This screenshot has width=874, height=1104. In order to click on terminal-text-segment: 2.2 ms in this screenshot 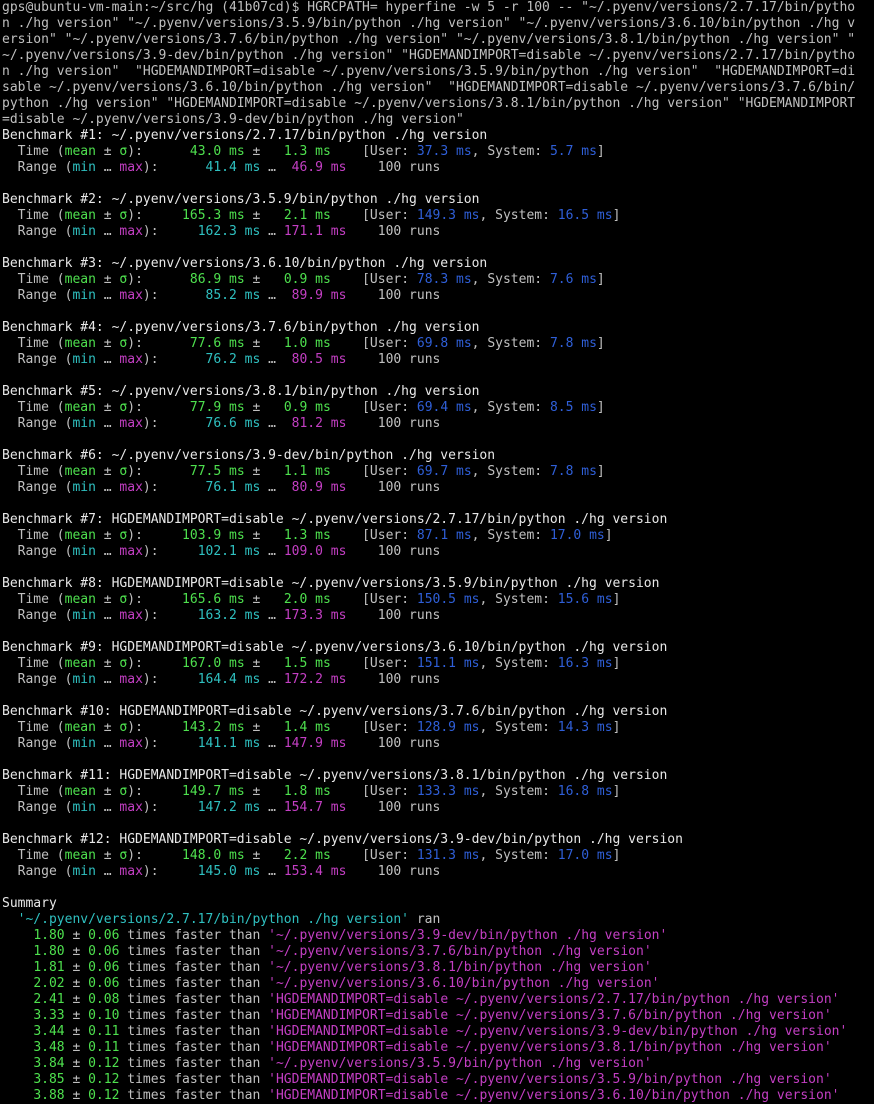, I will do `click(307, 855)`.